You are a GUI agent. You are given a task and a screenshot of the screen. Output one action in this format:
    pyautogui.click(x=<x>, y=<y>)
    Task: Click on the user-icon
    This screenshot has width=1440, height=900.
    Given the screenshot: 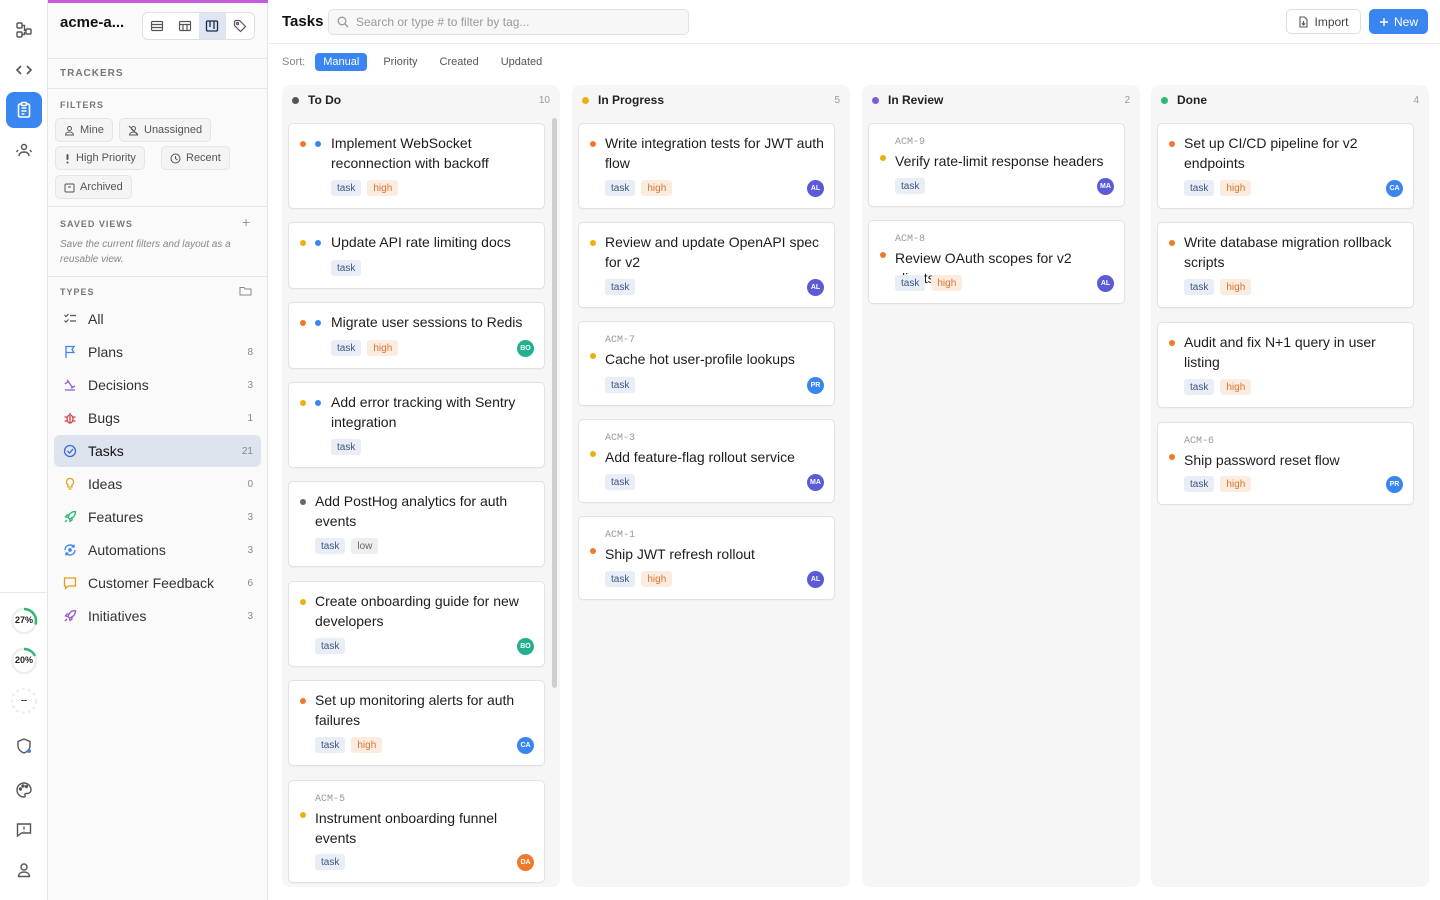 What is the action you would take?
    pyautogui.click(x=24, y=870)
    